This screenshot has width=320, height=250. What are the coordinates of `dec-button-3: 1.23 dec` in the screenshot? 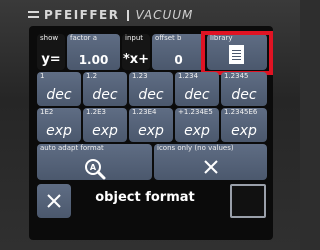 It's located at (151, 89).